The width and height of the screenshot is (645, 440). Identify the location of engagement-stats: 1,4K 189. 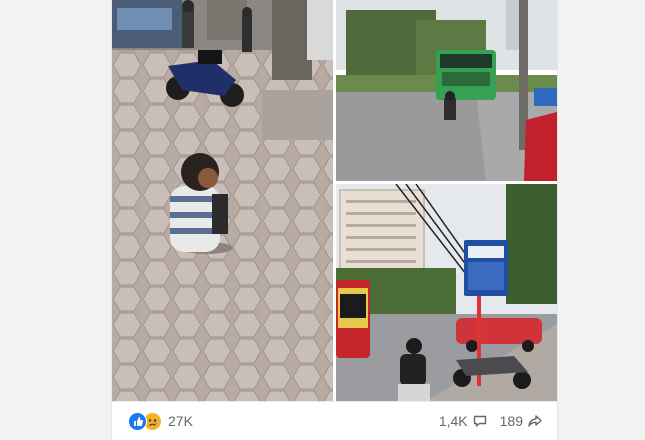
(485, 421).